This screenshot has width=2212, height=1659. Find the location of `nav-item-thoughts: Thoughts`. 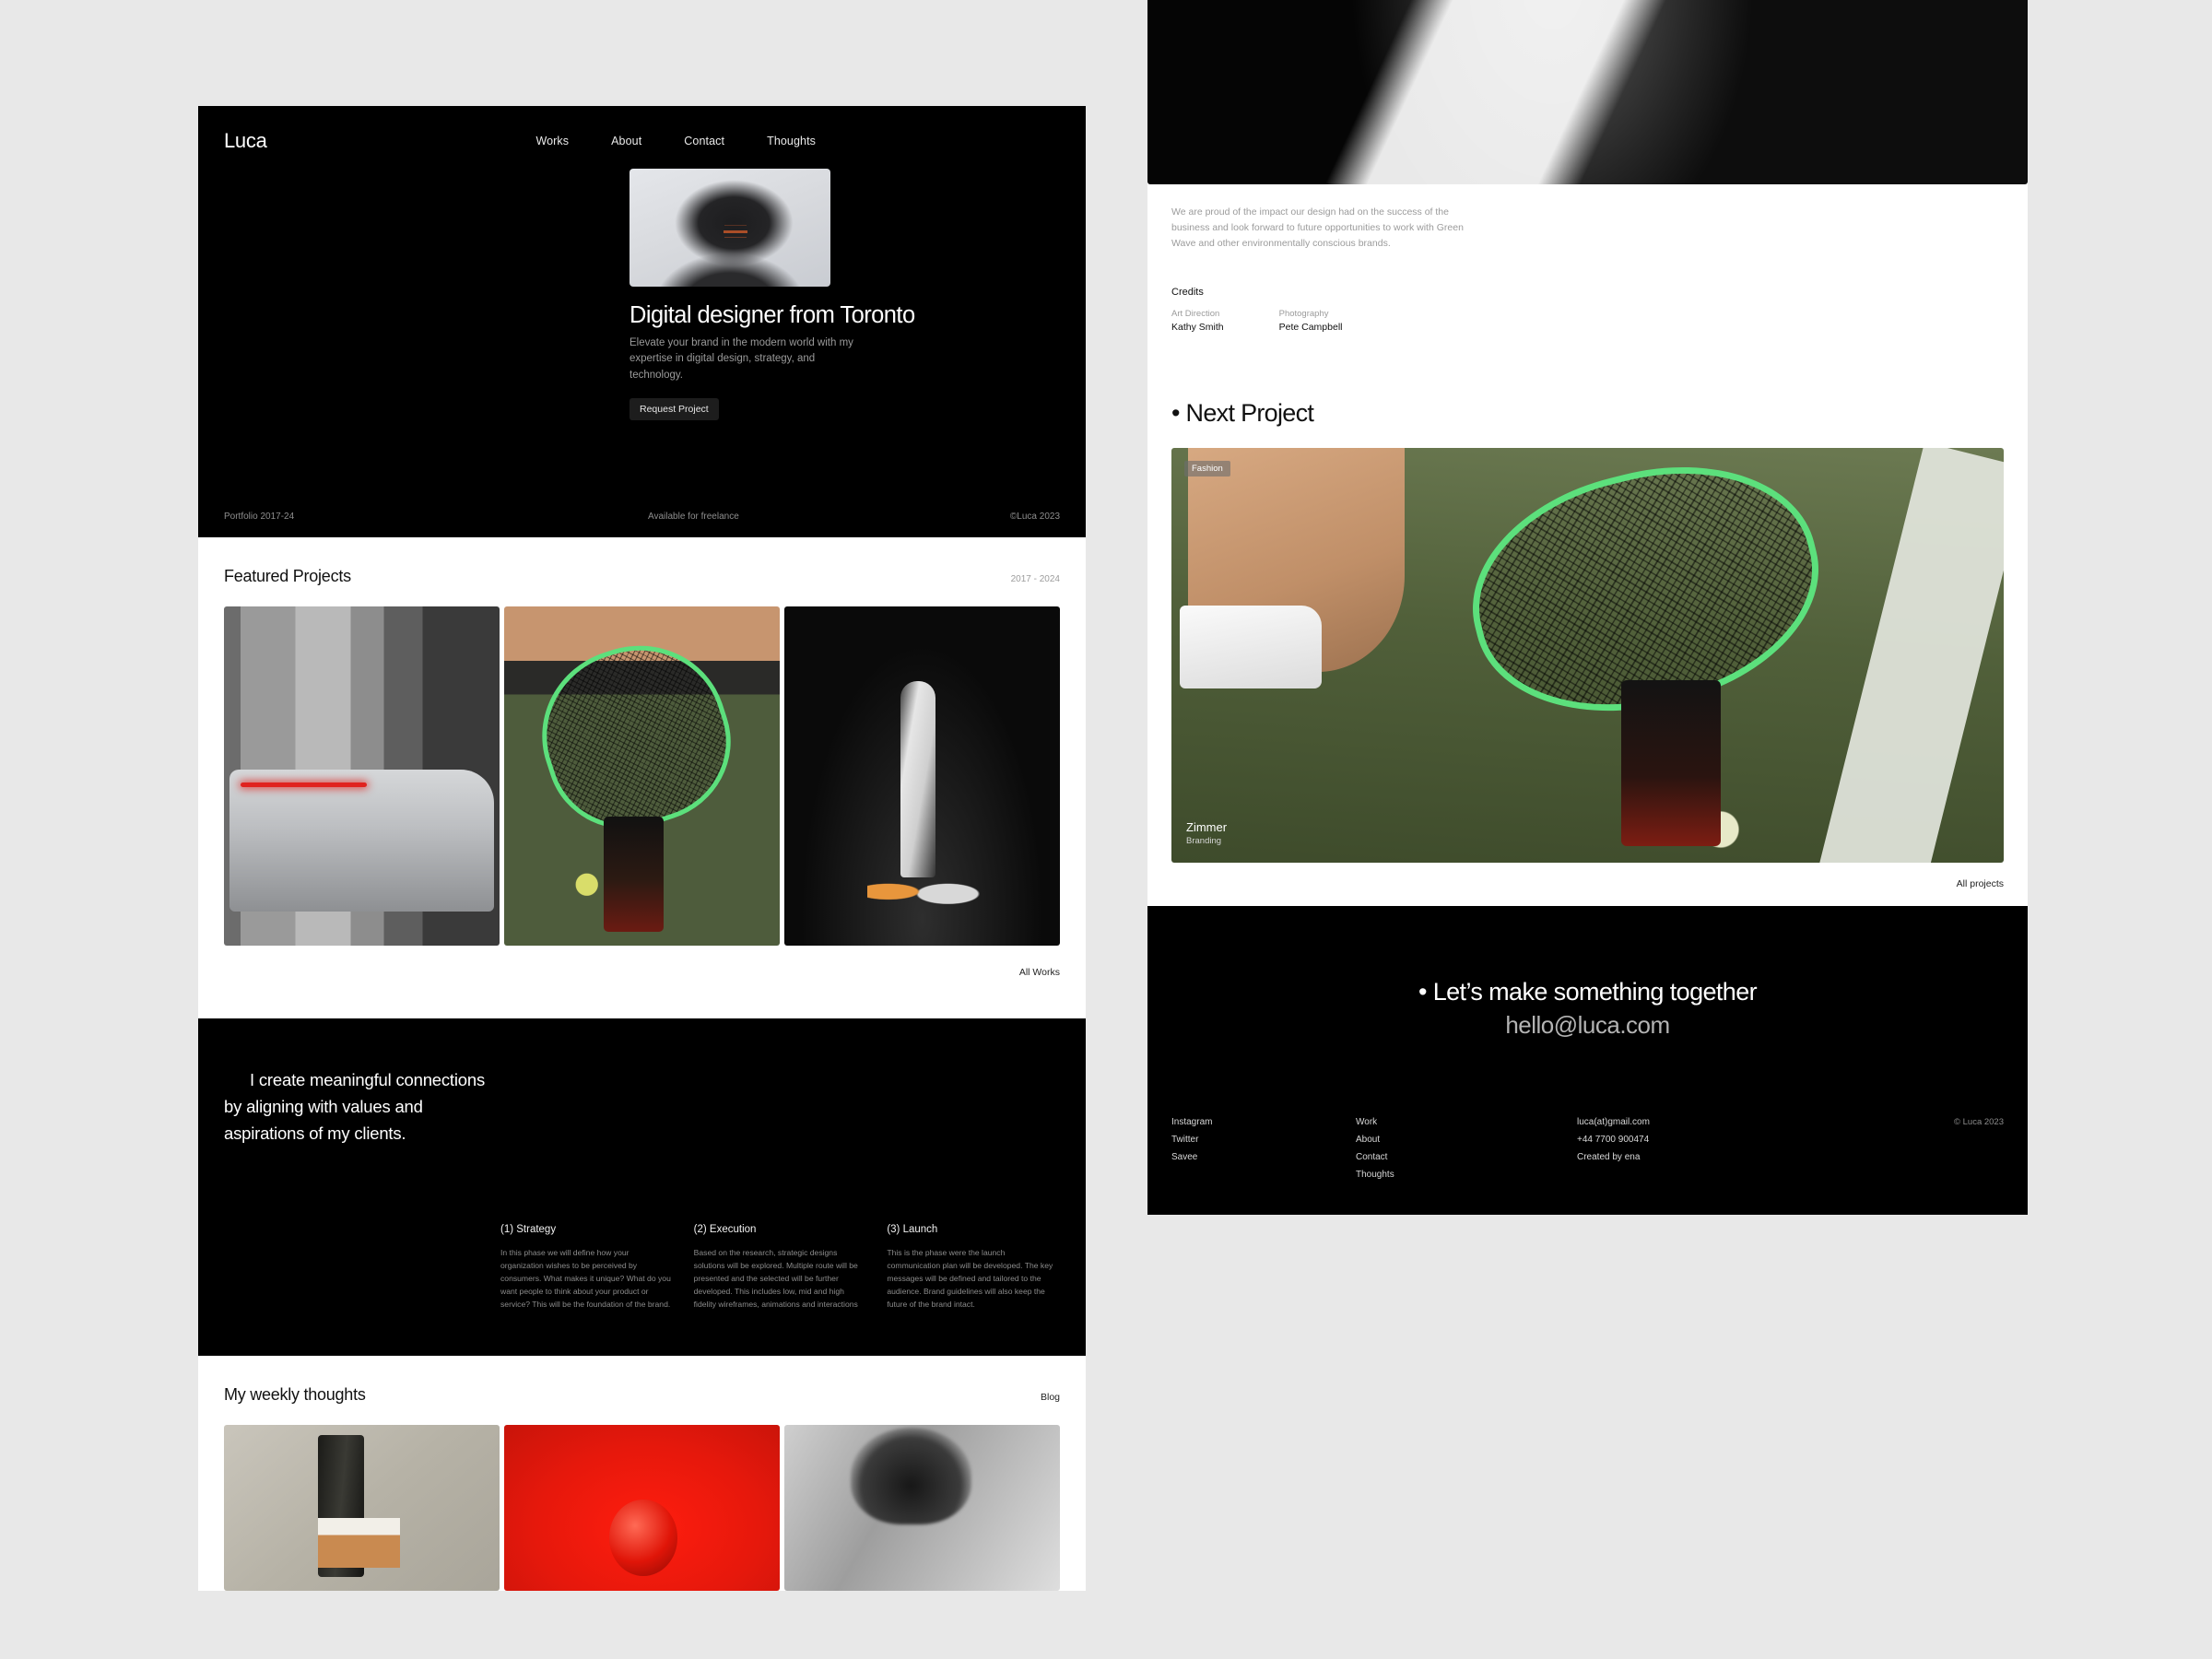

nav-item-thoughts: Thoughts is located at coordinates (791, 141).